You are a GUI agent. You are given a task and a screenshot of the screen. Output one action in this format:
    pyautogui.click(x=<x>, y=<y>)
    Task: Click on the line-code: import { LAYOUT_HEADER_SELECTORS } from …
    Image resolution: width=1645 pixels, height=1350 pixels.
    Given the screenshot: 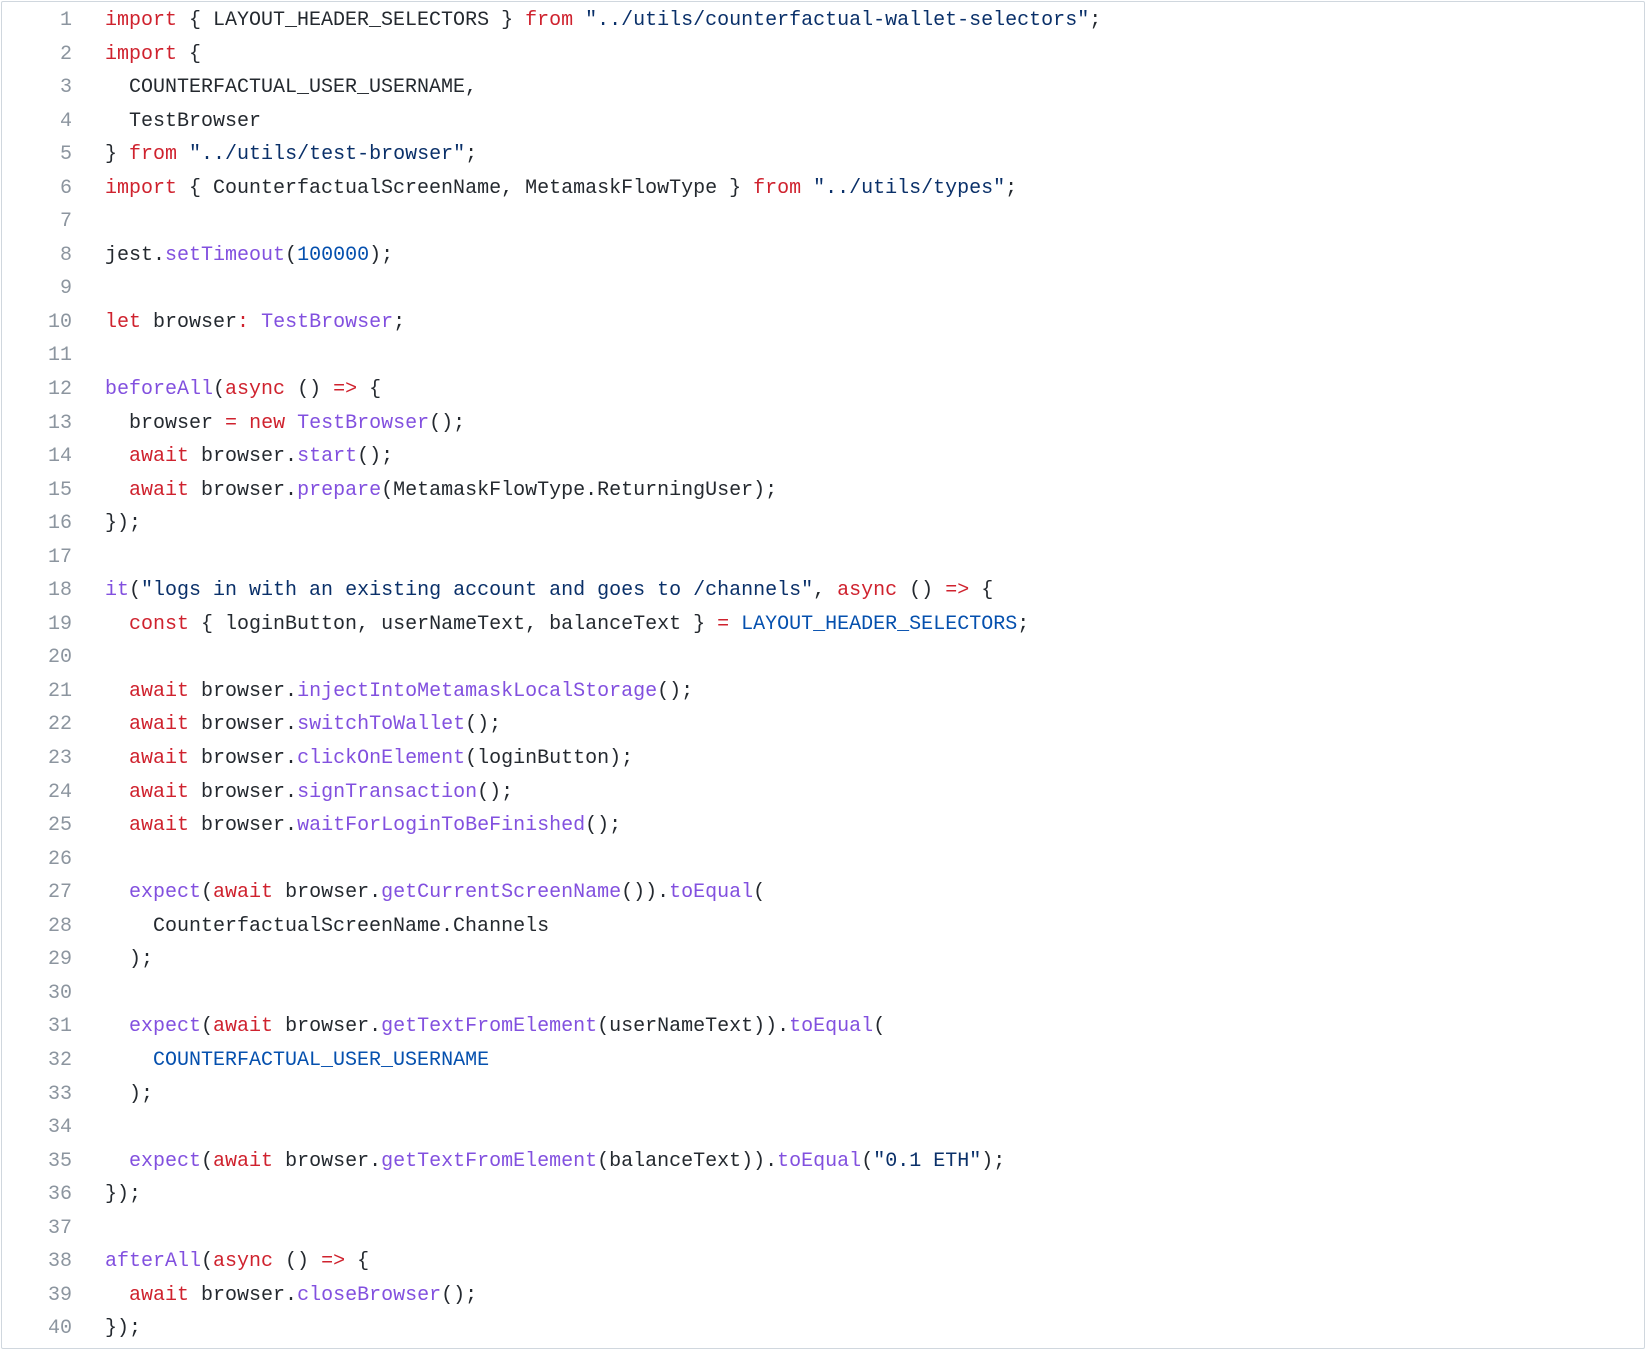 What is the action you would take?
    pyautogui.click(x=586, y=21)
    